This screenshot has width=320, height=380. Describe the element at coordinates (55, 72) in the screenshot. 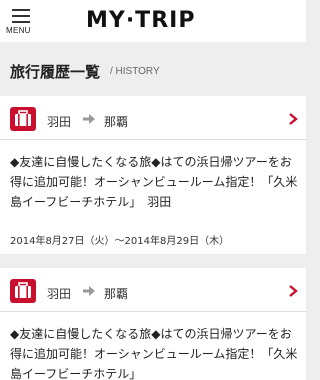

I see `page-title: 旅行履歴一覧` at that location.